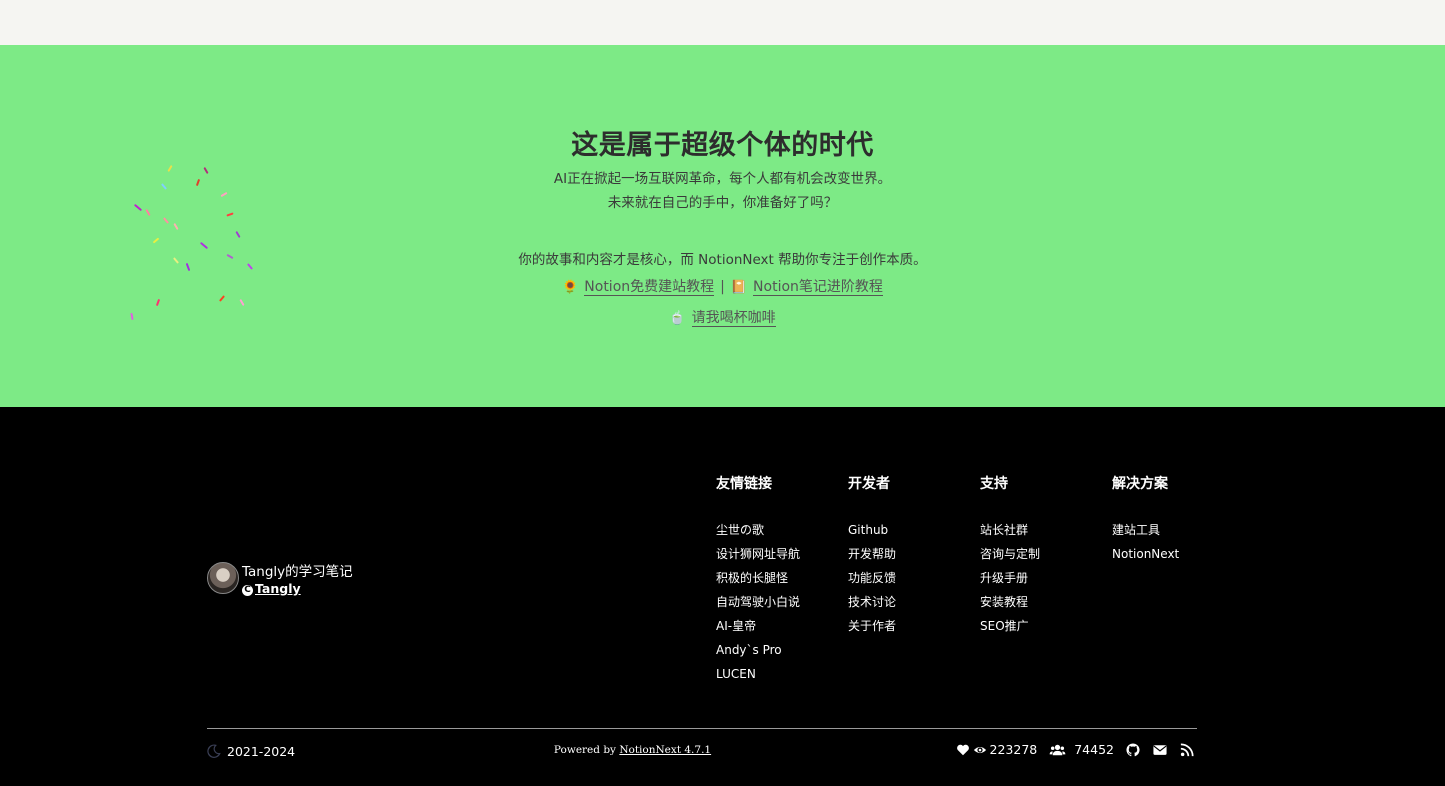  Describe the element at coordinates (758, 674) in the screenshot. I see `list-item: LUCEN` at that location.